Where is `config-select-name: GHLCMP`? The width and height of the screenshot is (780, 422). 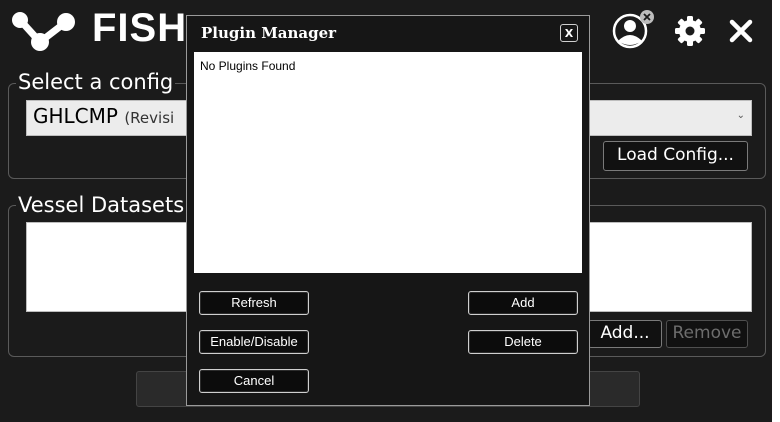
config-select-name: GHLCMP is located at coordinates (75, 116).